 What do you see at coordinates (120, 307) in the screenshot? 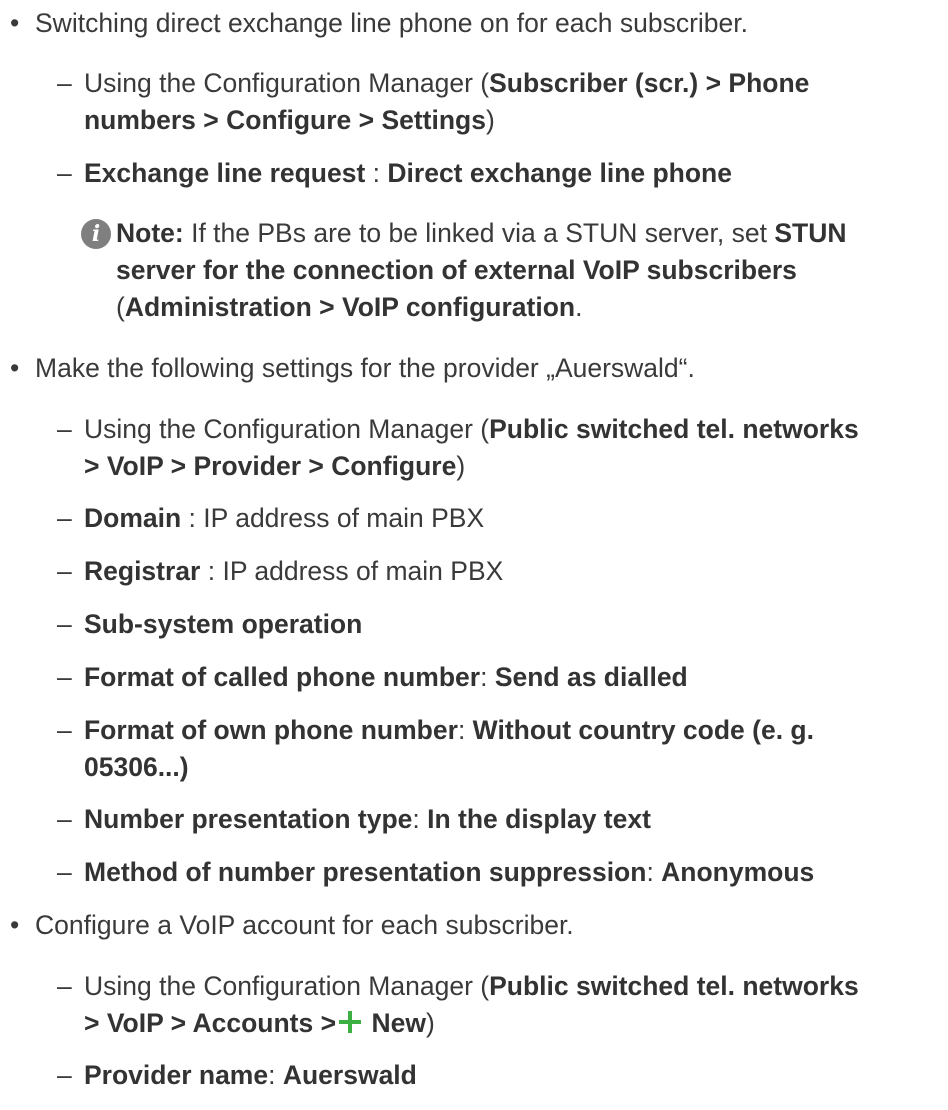
I see `note-paren: (` at bounding box center [120, 307].